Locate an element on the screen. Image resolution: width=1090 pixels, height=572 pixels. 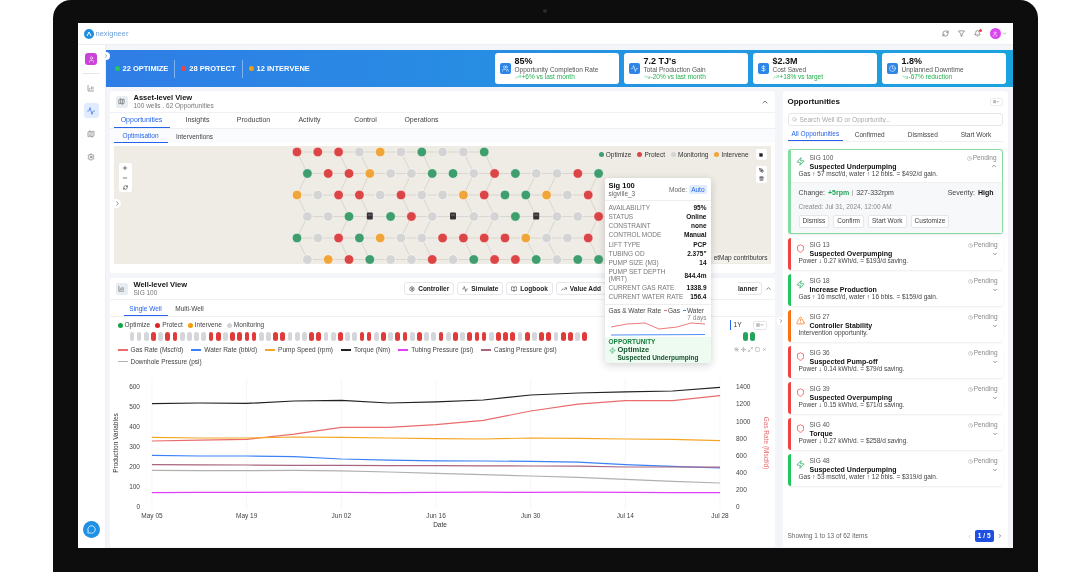
next-page-icon is located at coordinates (999, 536).